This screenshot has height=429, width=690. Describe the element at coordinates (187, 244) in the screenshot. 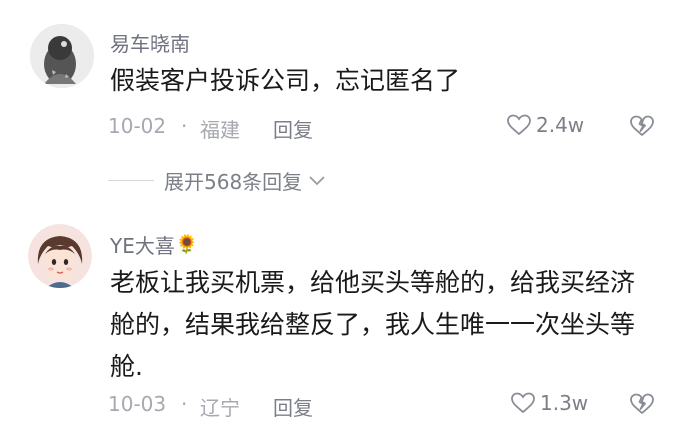

I see `sunflower-emoji: 🌻` at that location.